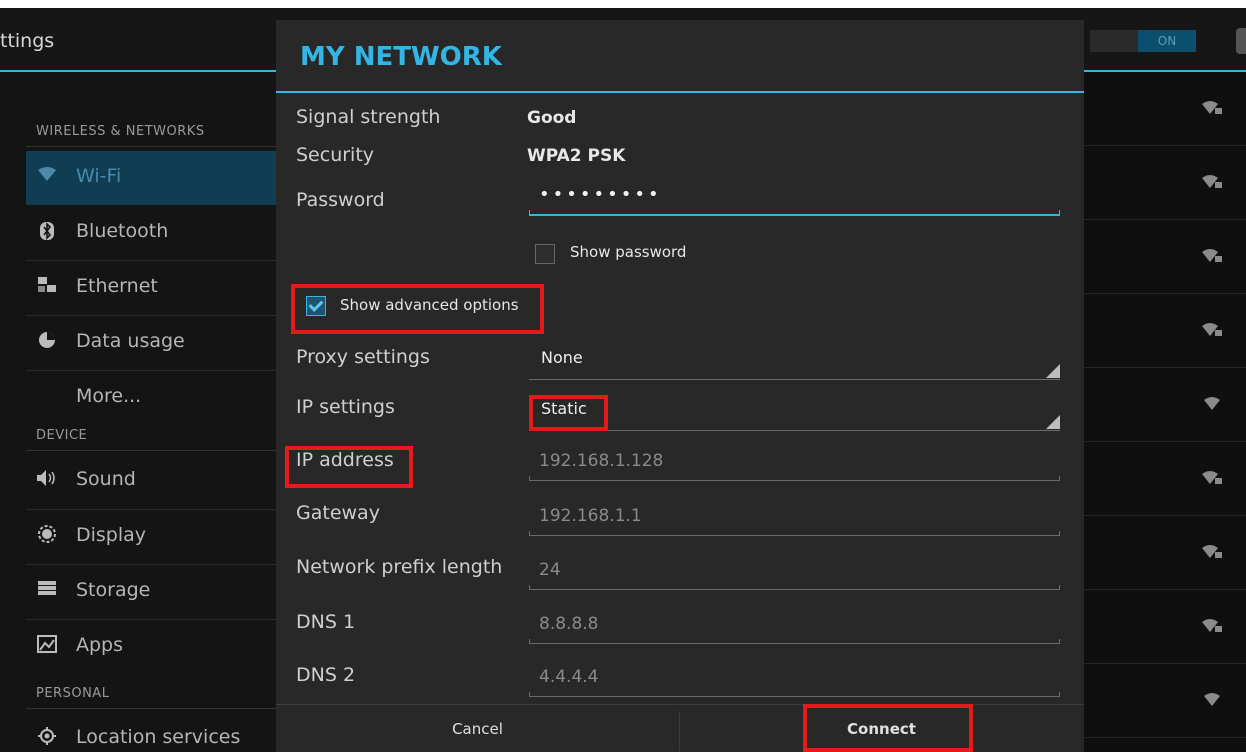 Image resolution: width=1246 pixels, height=752 pixels. What do you see at coordinates (47, 738) in the screenshot?
I see `location-icon` at bounding box center [47, 738].